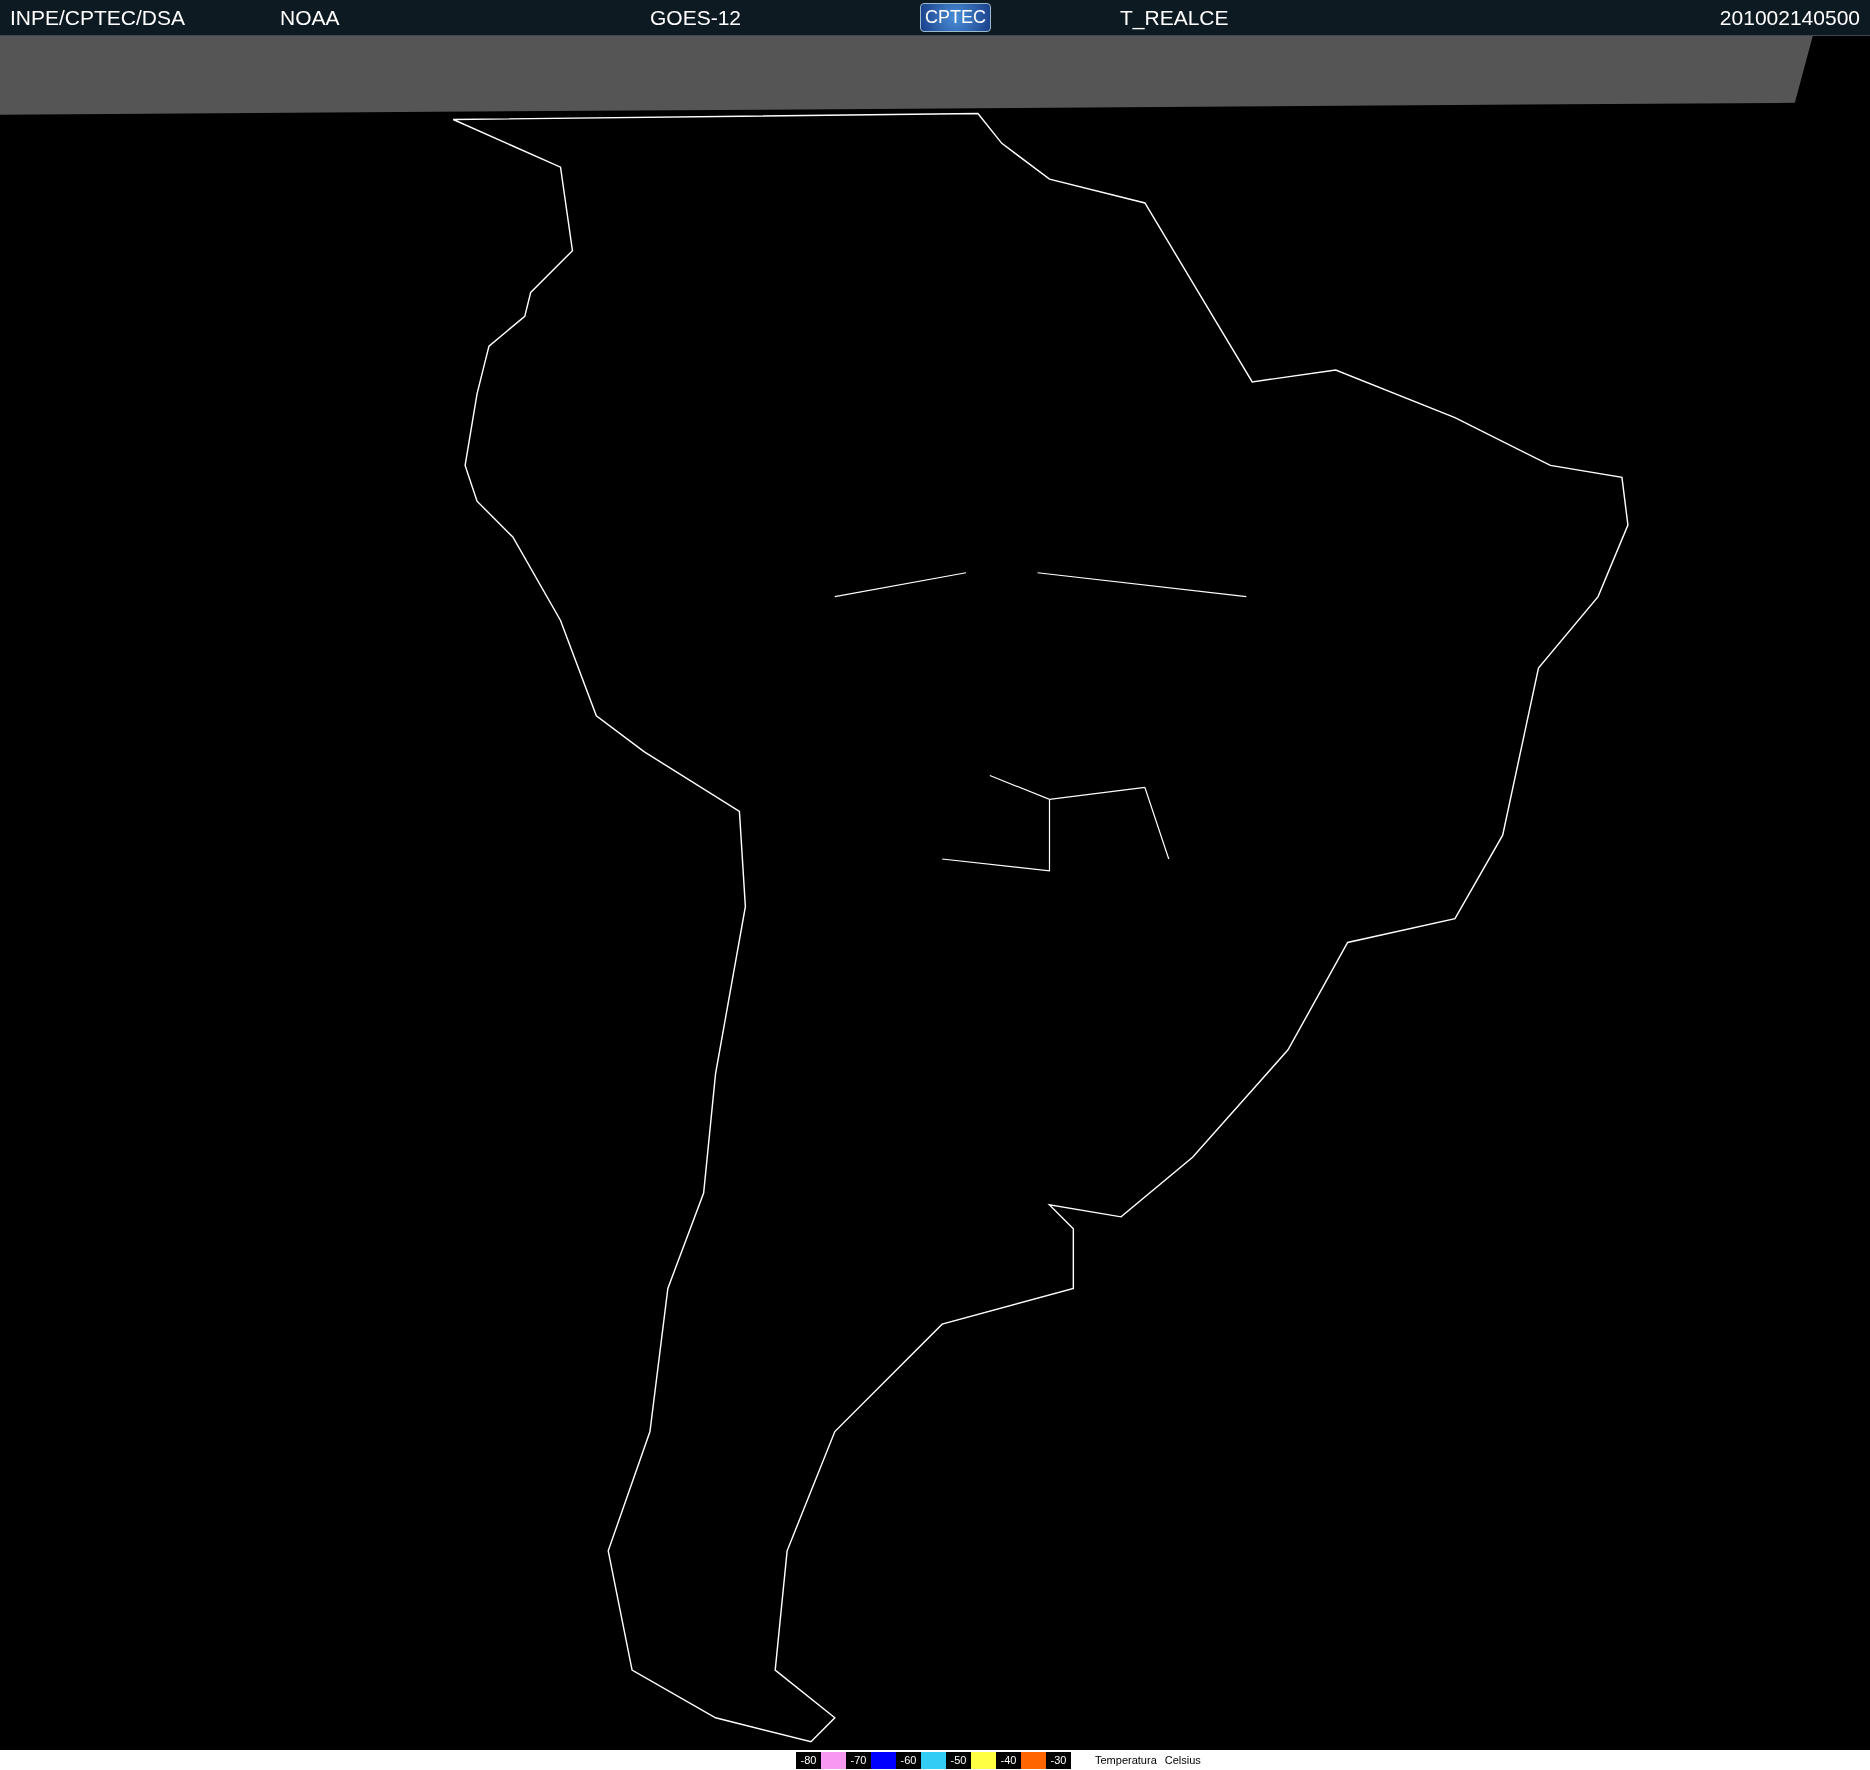 This screenshot has width=1870, height=1770. Describe the element at coordinates (1789, 17) in the screenshot. I see `timestamp: 201002140500` at that location.